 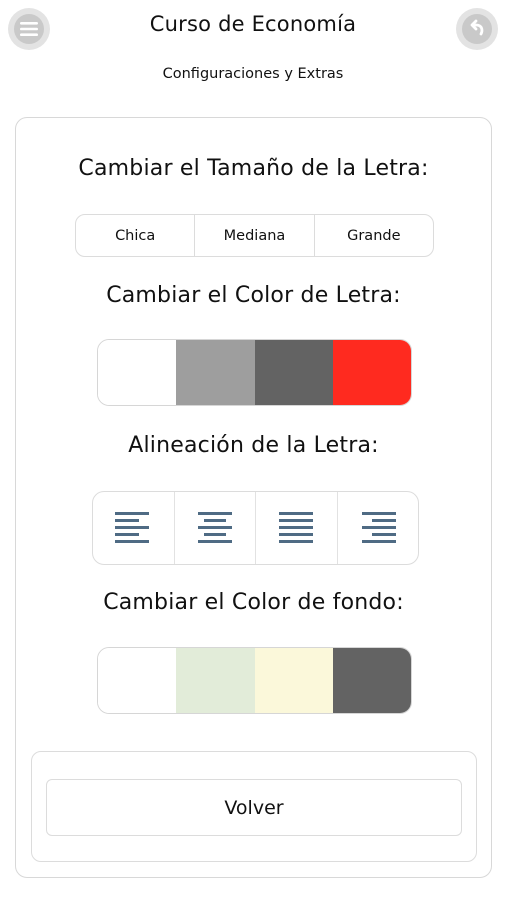 I want to click on bg-color-green-swatch, so click(x=215, y=680).